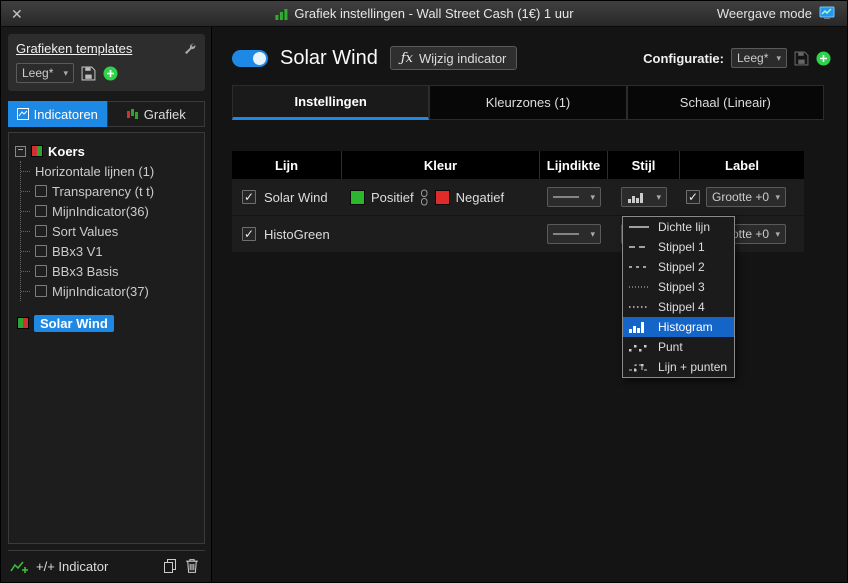 The image size is (848, 583). I want to click on header-label: Label, so click(742, 165).